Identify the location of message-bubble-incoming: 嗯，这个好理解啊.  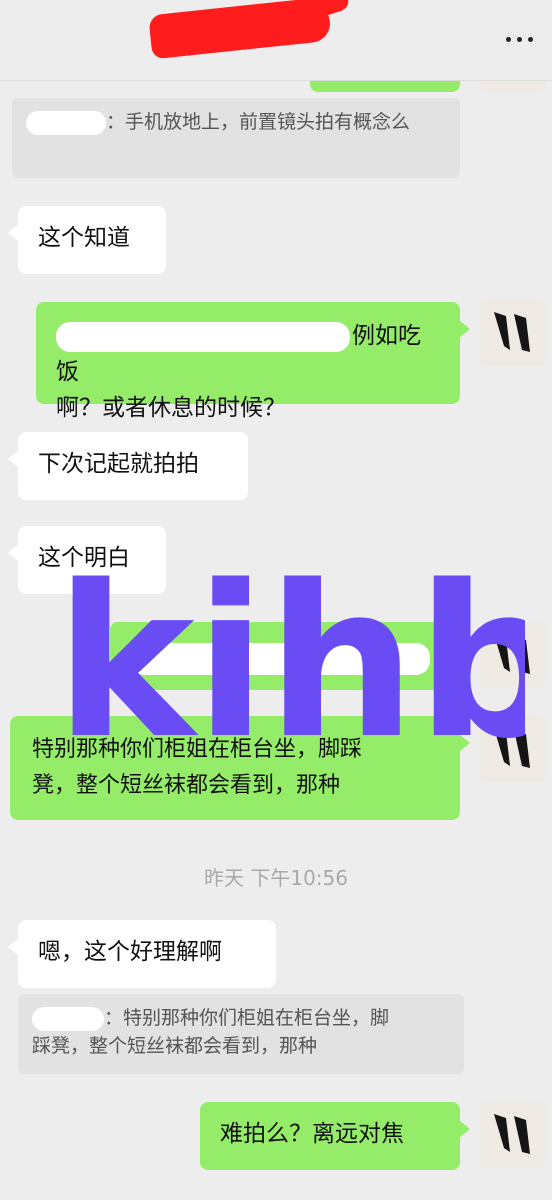
(142, 954).